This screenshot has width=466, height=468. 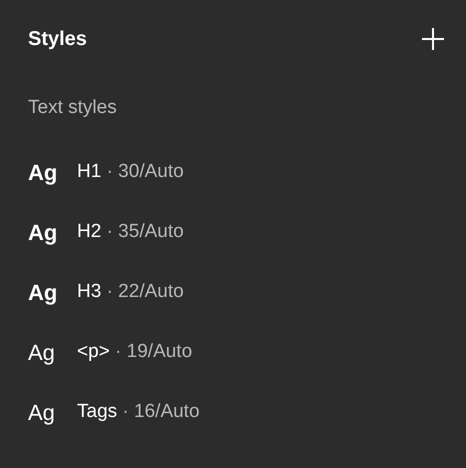 I want to click on style-name: H3, so click(x=89, y=292).